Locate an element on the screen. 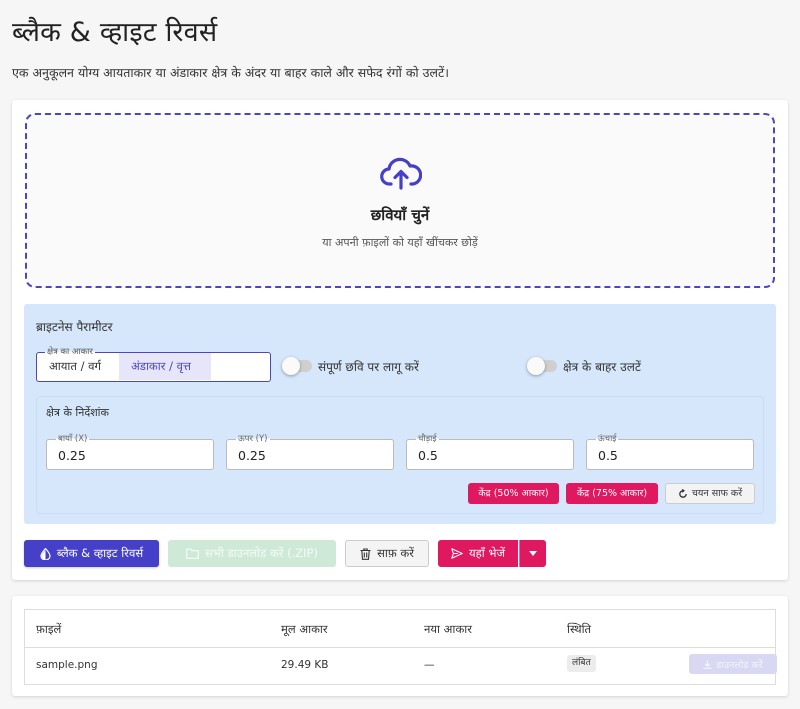 The height and width of the screenshot is (709, 800). contrast-drop-icon is located at coordinates (45, 553).